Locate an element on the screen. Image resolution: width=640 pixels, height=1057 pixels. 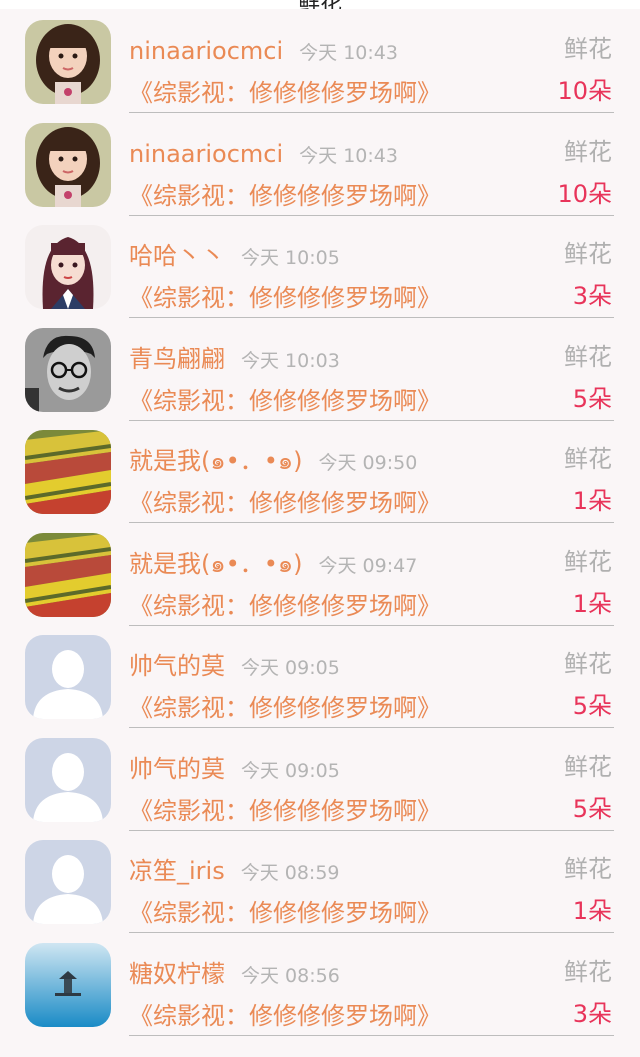
timestamp: 今天 08:56 is located at coordinates (290, 975).